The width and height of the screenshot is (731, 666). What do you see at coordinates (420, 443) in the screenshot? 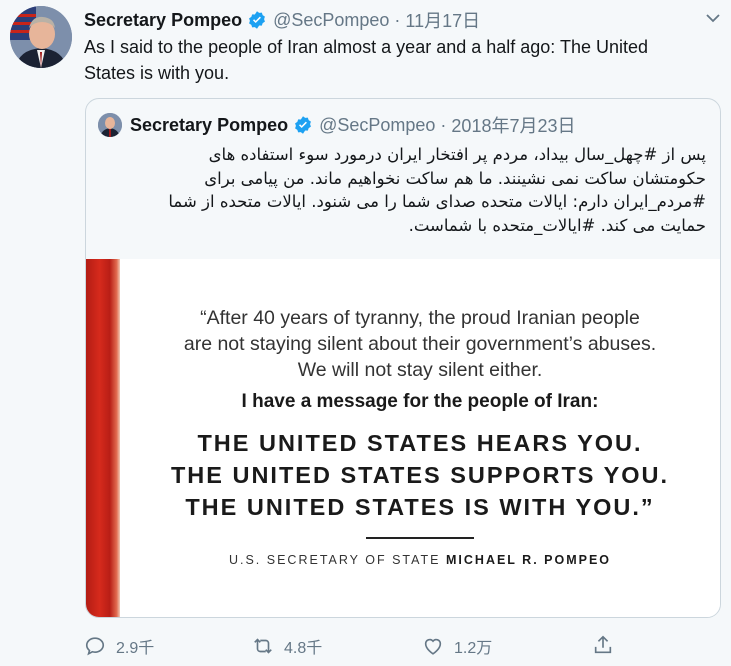
I see `image-caps-line: THE UNITED STATES HEARS YOU.` at bounding box center [420, 443].